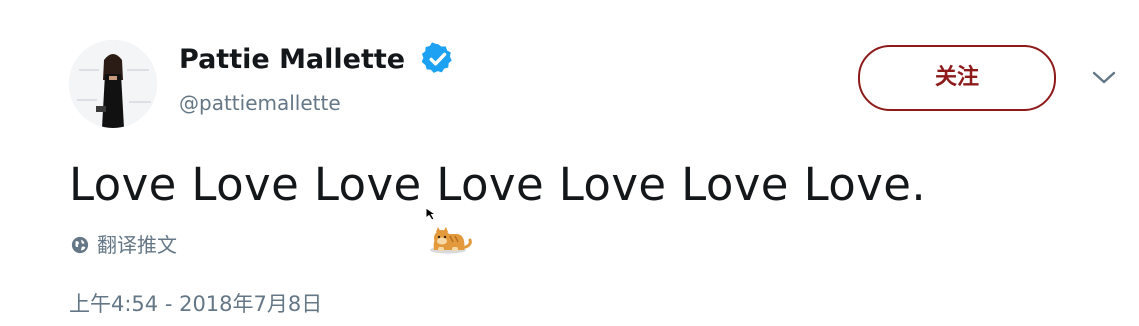  What do you see at coordinates (1104, 77) in the screenshot?
I see `chevron-down-icon` at bounding box center [1104, 77].